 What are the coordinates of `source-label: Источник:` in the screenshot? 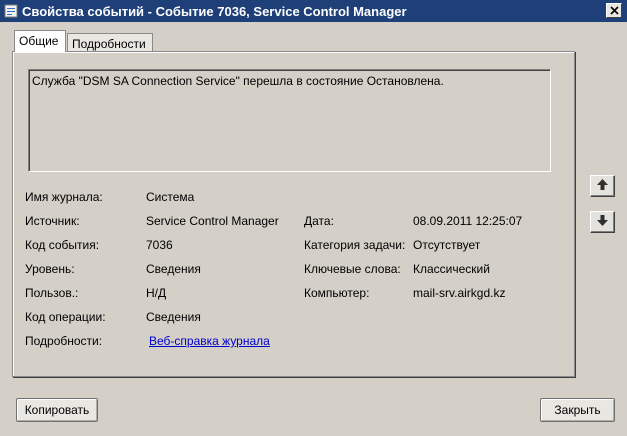 It's located at (52, 221).